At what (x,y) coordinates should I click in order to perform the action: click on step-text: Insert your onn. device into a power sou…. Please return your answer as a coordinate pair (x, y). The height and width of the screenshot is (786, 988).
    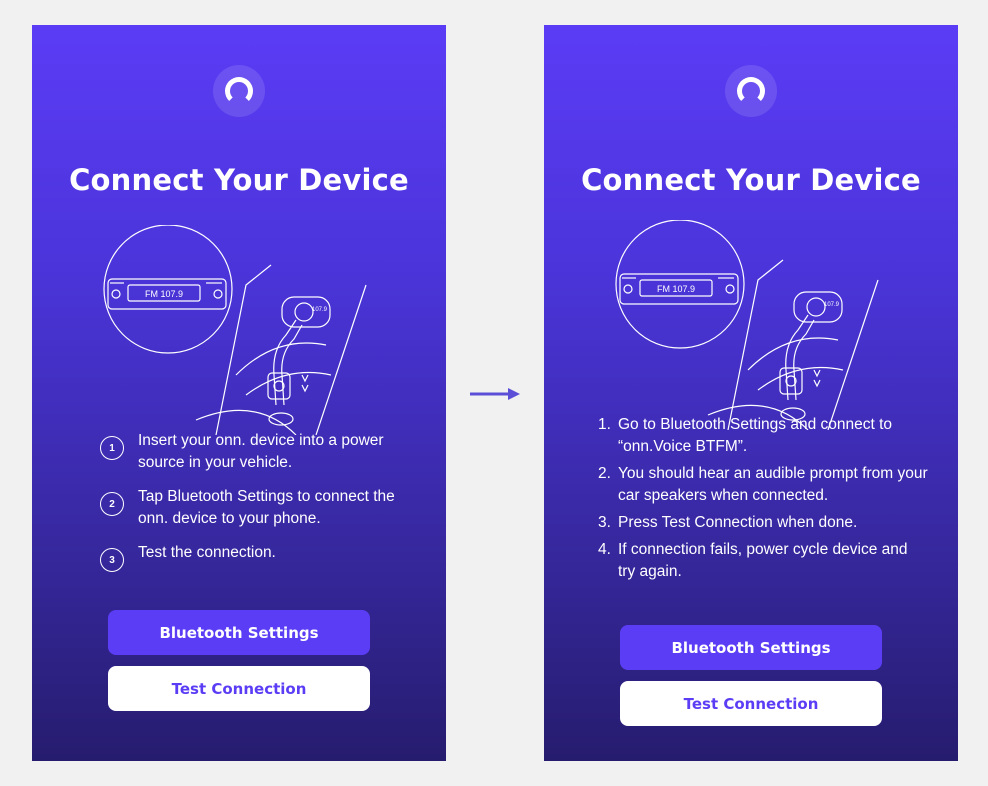
    Looking at the image, I should click on (261, 451).